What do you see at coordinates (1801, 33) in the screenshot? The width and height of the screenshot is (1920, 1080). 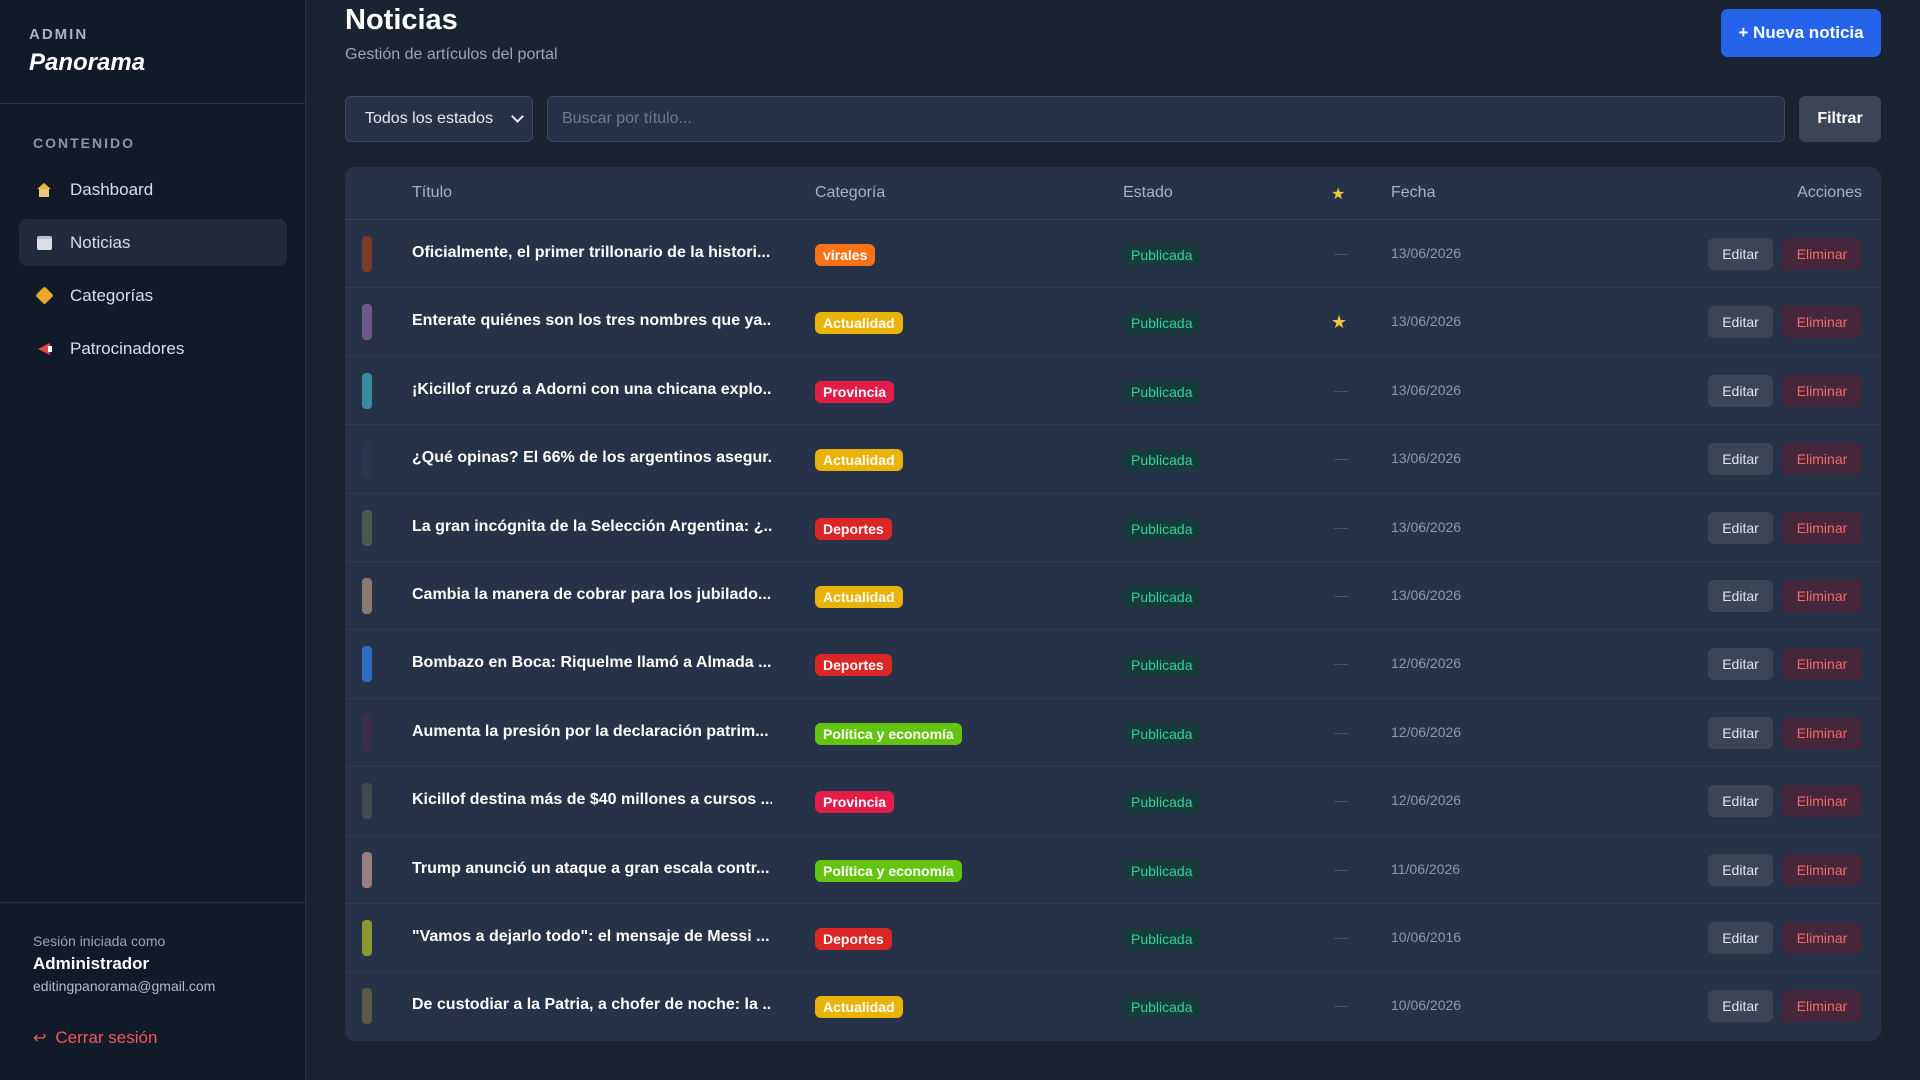 I see `new-article-button: + Nueva noticia` at bounding box center [1801, 33].